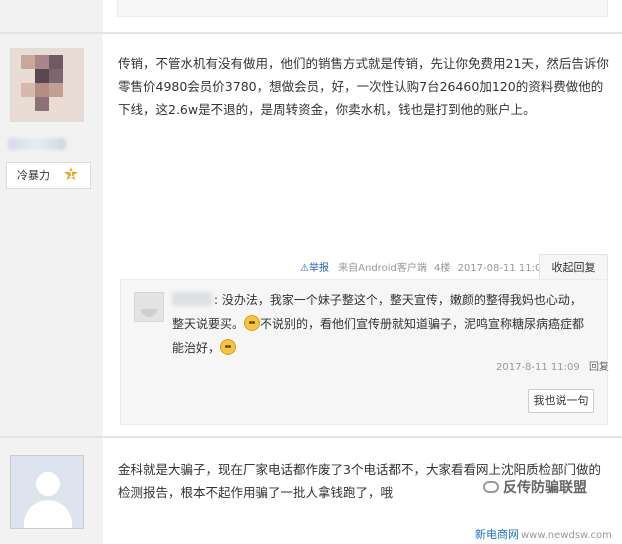  Describe the element at coordinates (47, 85) in the screenshot. I see `user-avatar` at that location.